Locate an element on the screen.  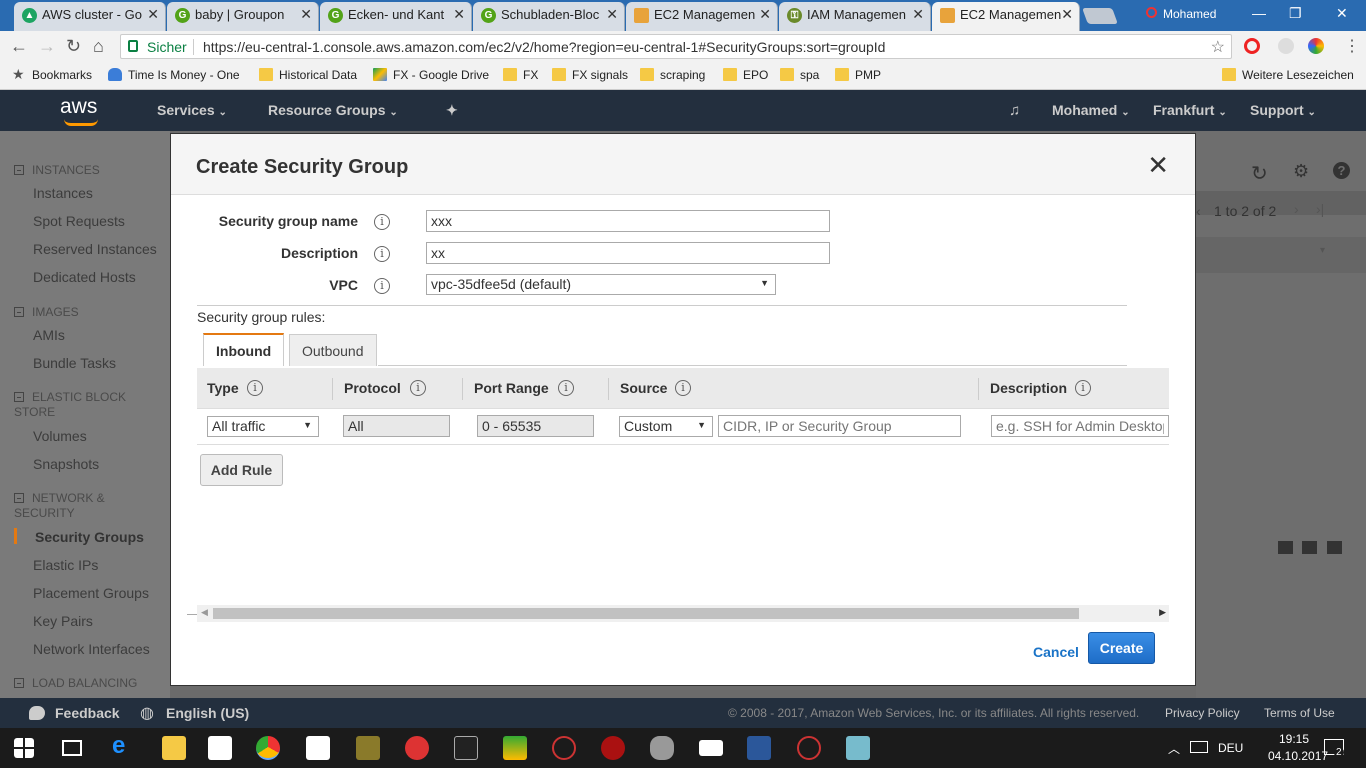
sidebar-item-bundle-tasks: Bundle Tasks is located at coordinates (74, 363).